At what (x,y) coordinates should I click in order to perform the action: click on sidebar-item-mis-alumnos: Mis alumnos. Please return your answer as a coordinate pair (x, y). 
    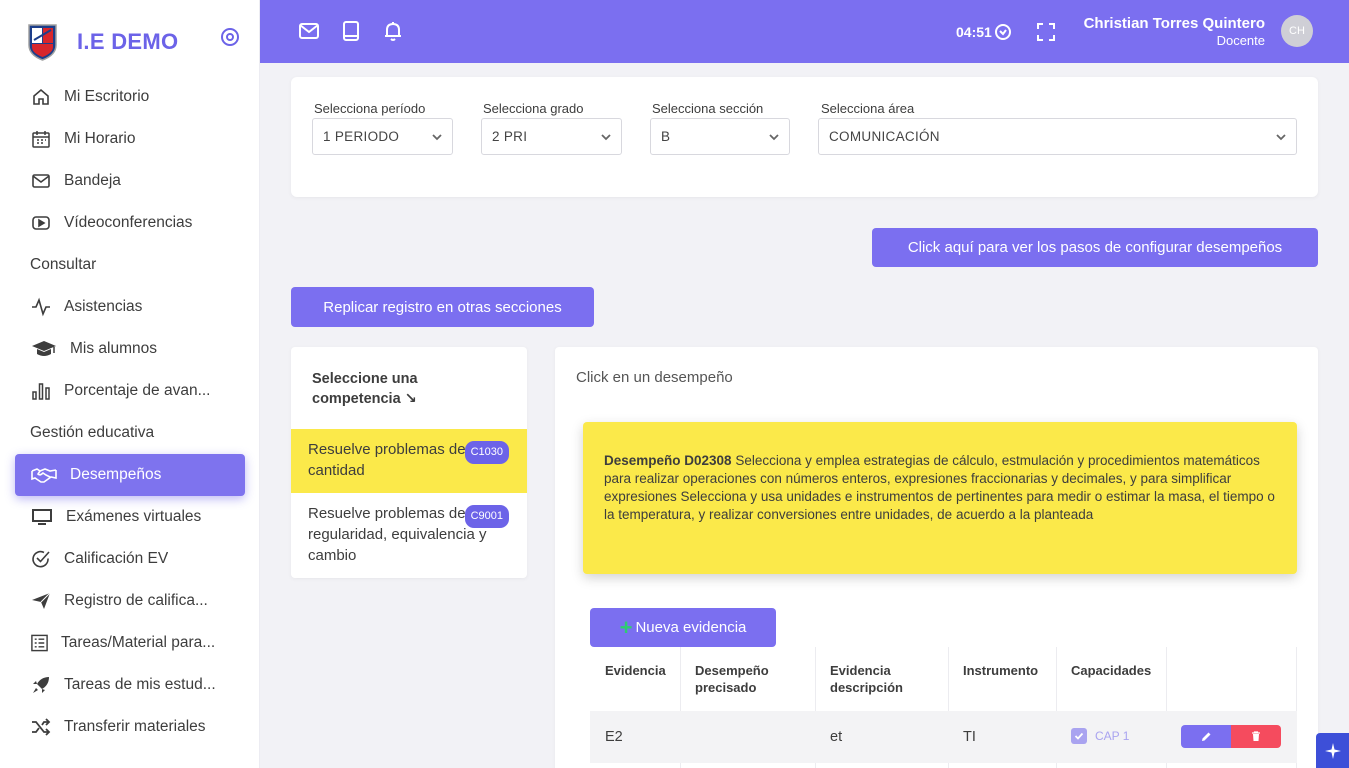
    Looking at the image, I should click on (130, 349).